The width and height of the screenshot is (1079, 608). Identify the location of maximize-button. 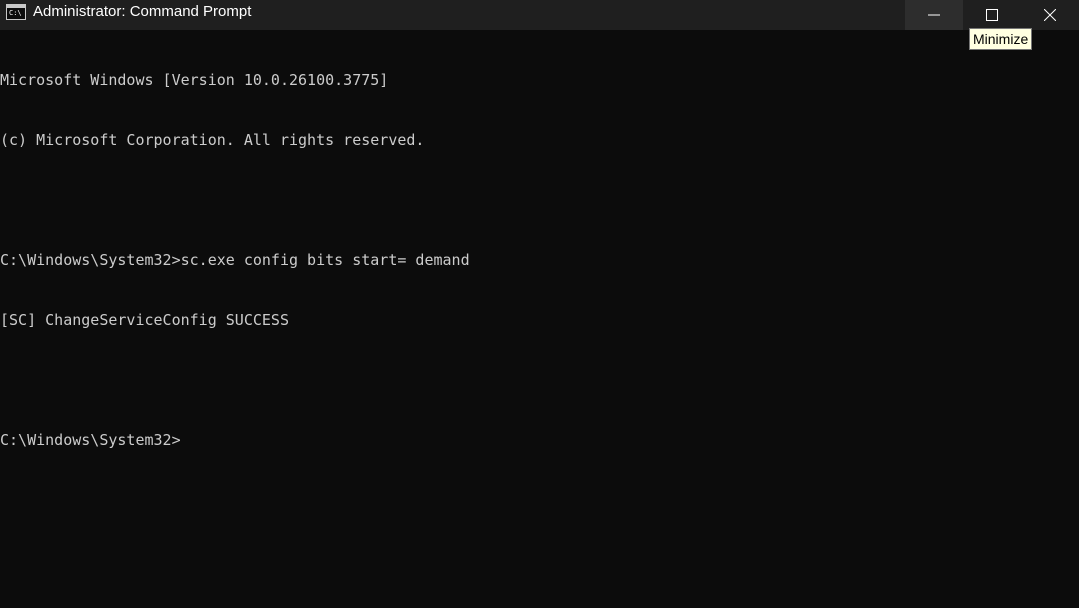
(992, 15).